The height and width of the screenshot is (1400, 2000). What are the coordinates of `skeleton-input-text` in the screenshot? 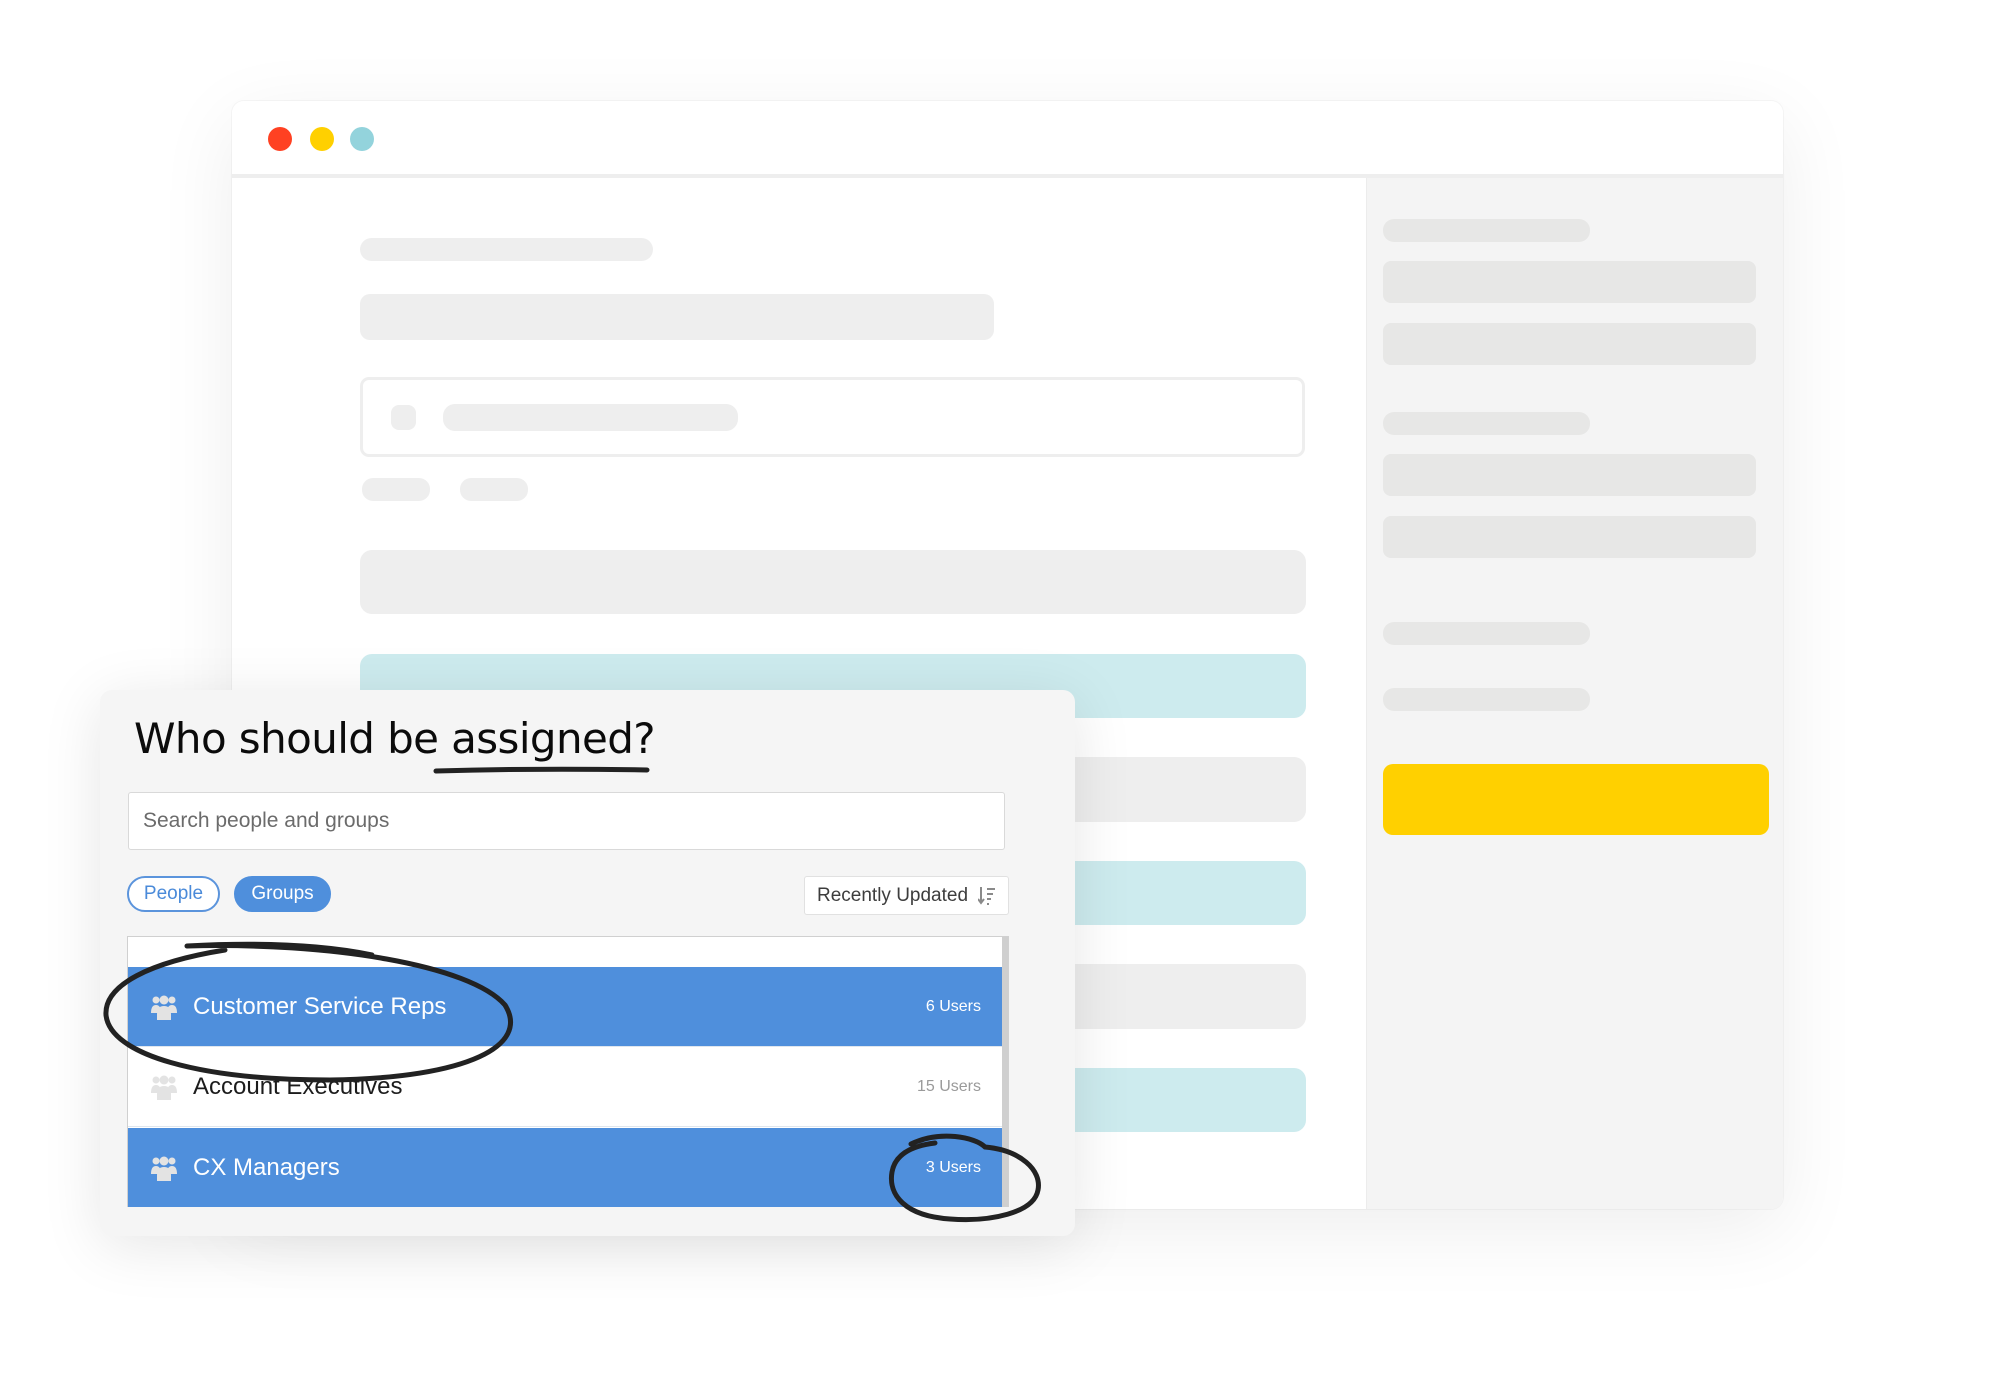 It's located at (590, 417).